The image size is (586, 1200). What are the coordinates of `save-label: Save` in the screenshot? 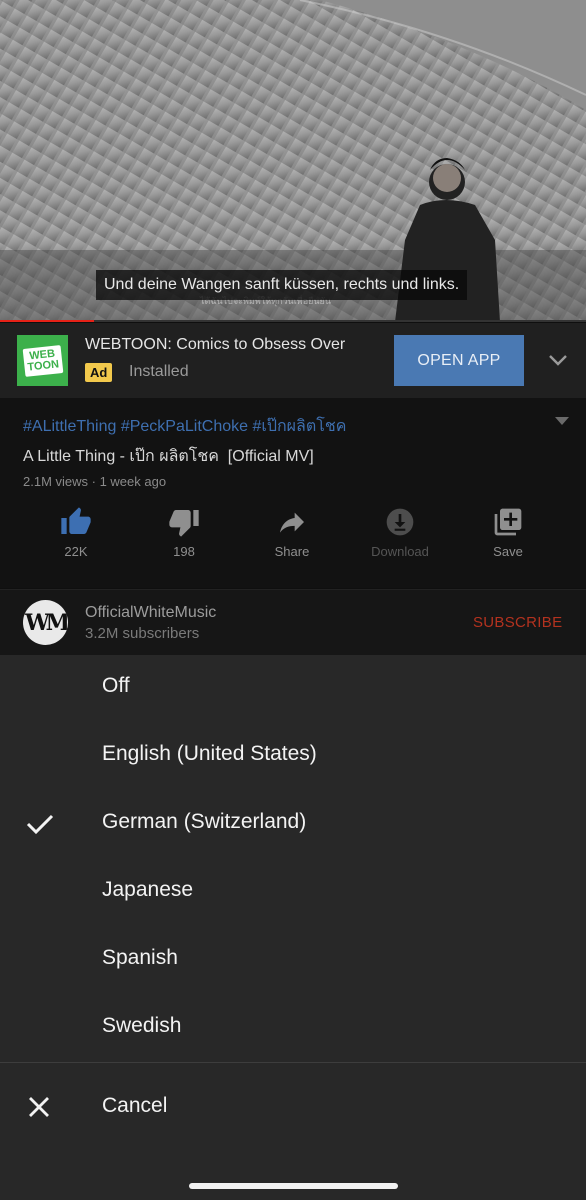 It's located at (508, 551).